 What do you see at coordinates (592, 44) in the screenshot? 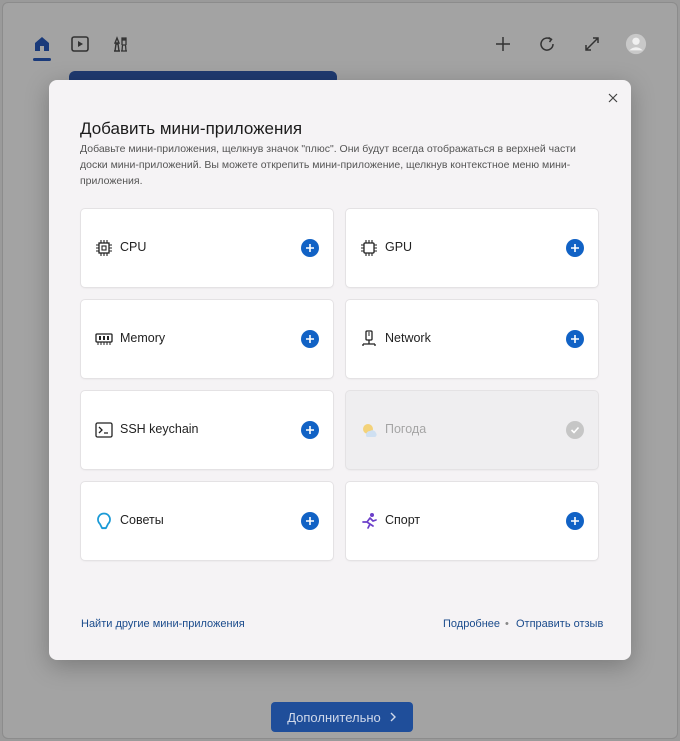
I see `expand-icon` at bounding box center [592, 44].